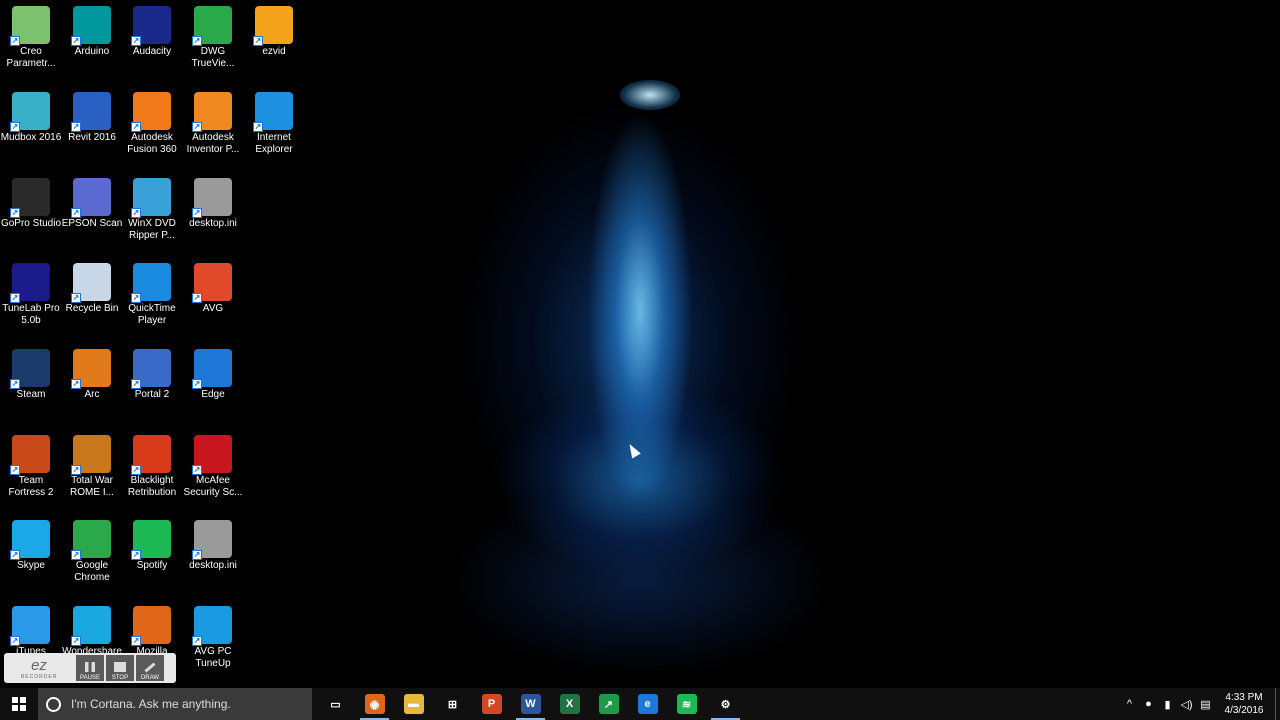 The height and width of the screenshot is (720, 1280). Describe the element at coordinates (92, 287) in the screenshot. I see `desktop-icon: ↗ Recycle Bin` at that location.